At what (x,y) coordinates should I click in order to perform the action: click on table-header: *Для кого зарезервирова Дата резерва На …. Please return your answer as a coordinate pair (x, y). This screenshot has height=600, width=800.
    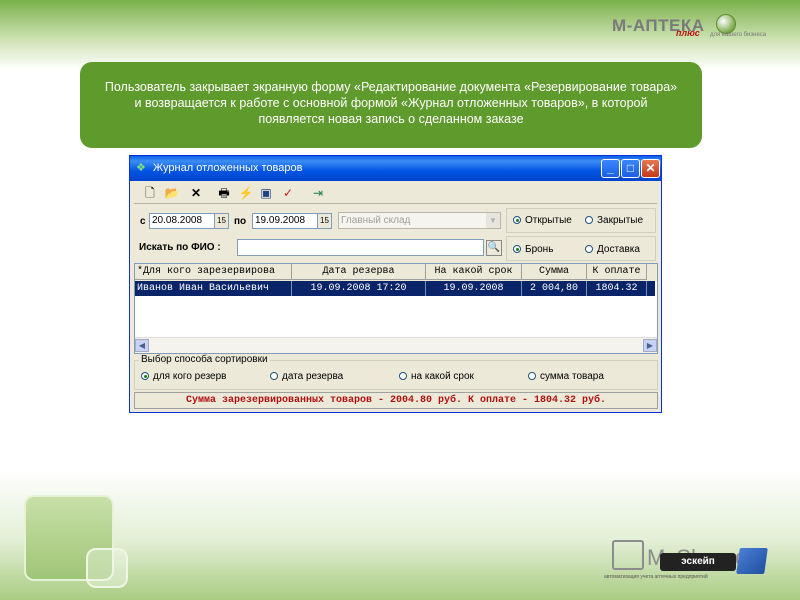
    Looking at the image, I should click on (396, 272).